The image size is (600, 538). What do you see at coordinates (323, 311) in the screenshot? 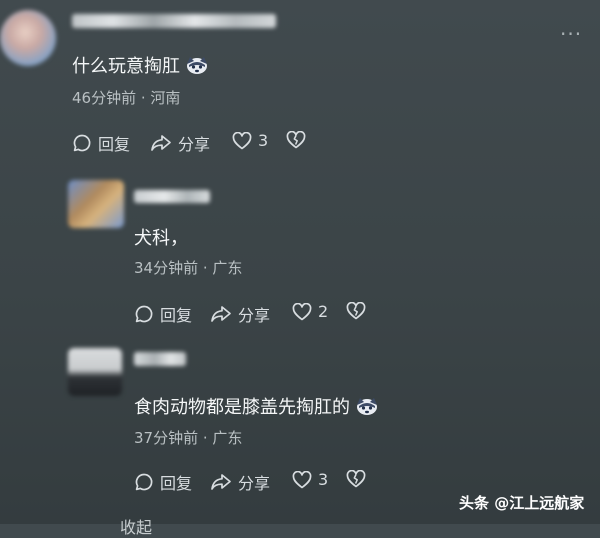
I see `like-count: 2` at bounding box center [323, 311].